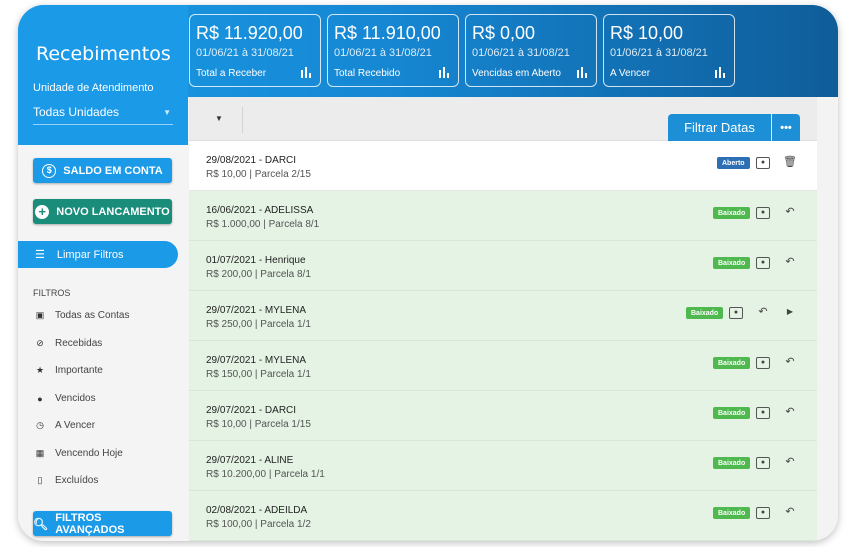  I want to click on row-subtitle: R$ 10,00 | Parcela 2/15, so click(258, 174).